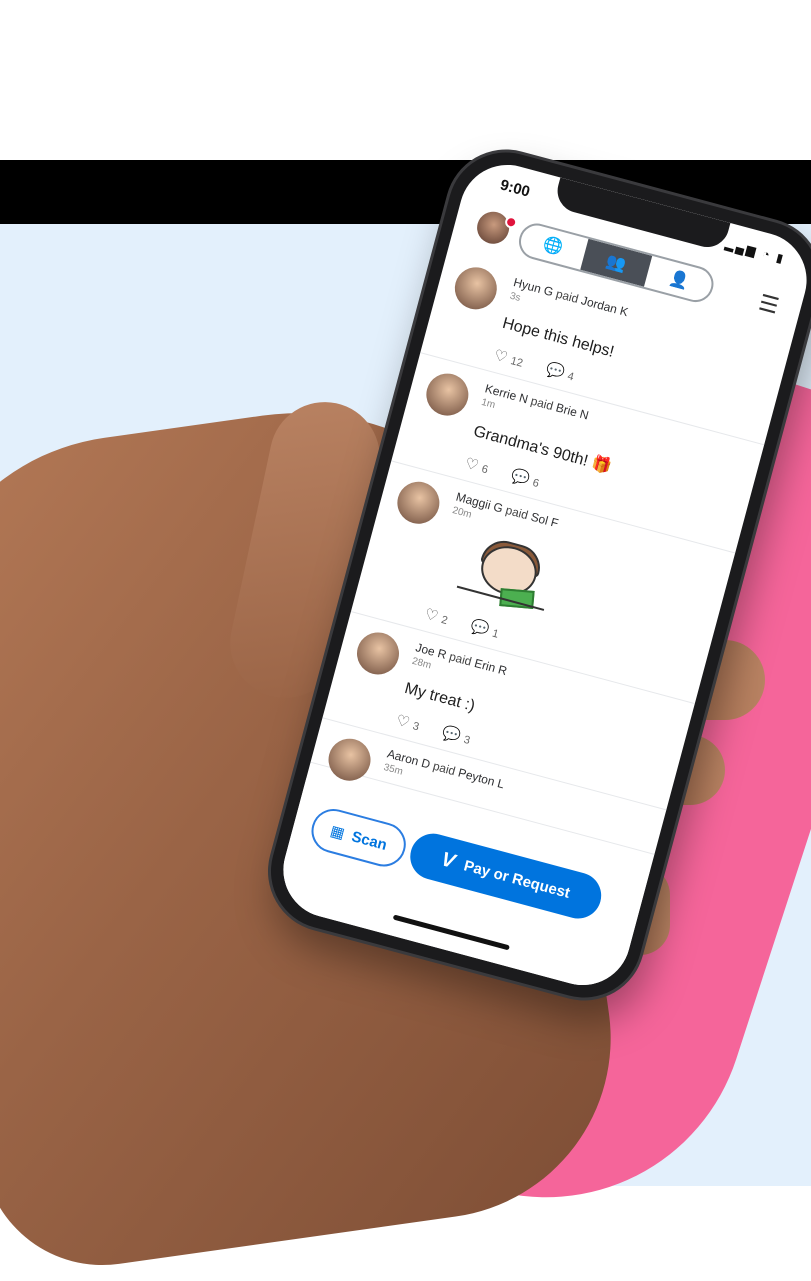 The height and width of the screenshot is (1281, 811). I want to click on like-count: 2, so click(444, 620).